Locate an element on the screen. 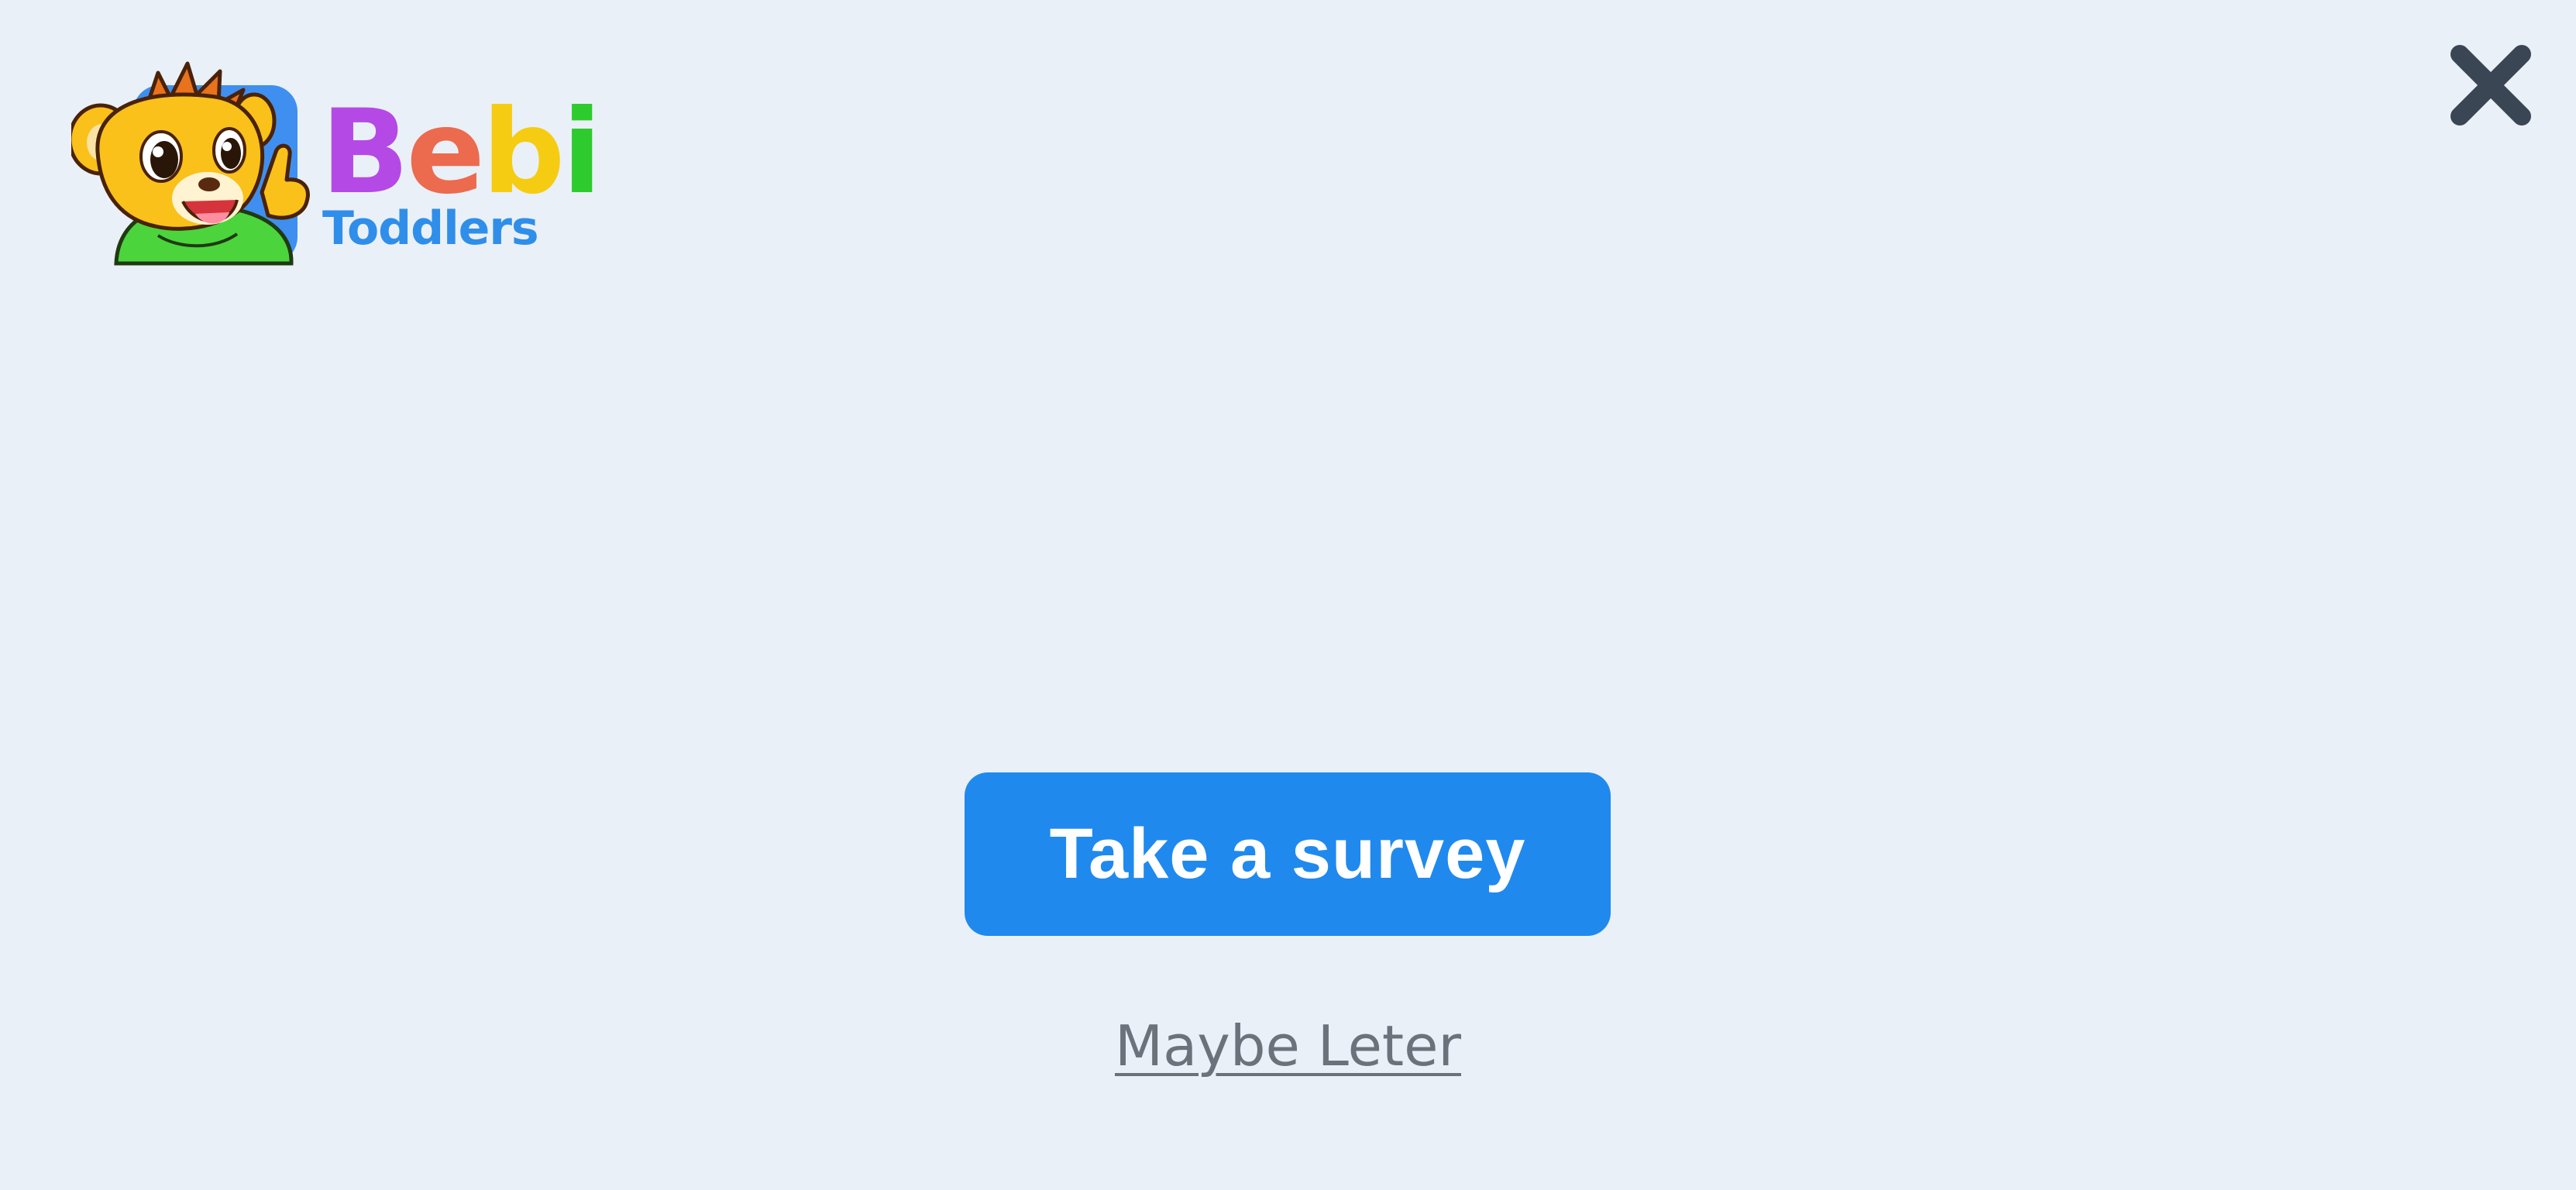 The height and width of the screenshot is (1190, 2576). take-survey-button: Take a survey is located at coordinates (1288, 854).